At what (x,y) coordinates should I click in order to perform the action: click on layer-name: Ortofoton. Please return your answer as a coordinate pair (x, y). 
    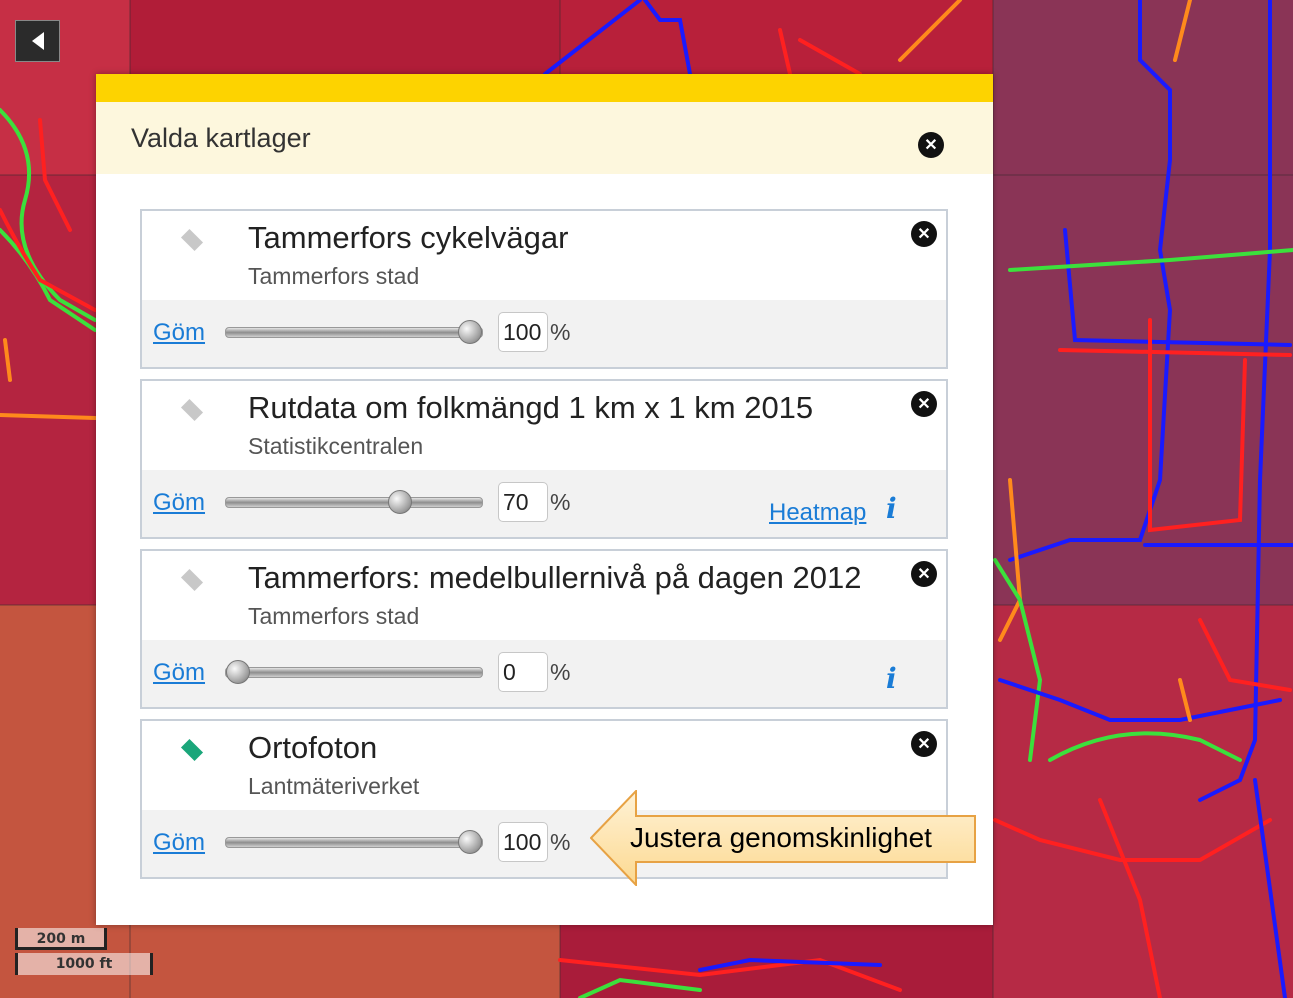
    Looking at the image, I should click on (313, 747).